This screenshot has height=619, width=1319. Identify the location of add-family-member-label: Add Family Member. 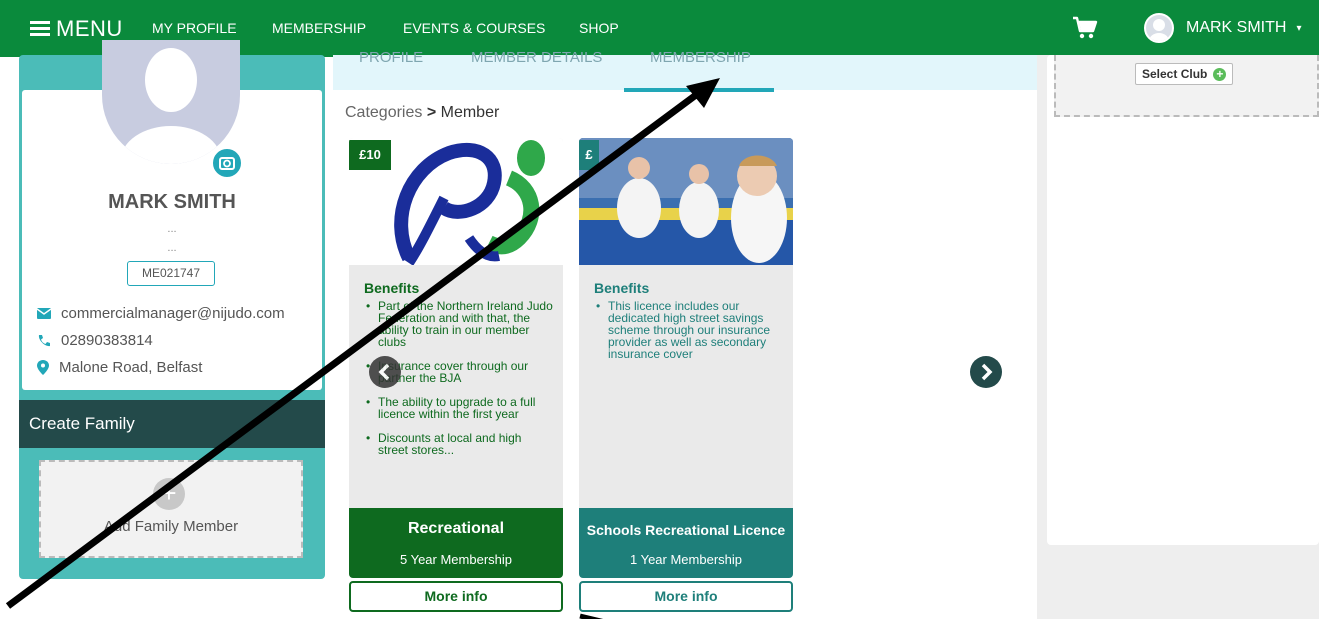
(171, 526).